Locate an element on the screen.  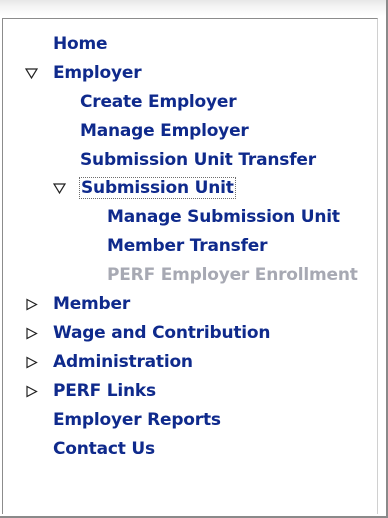
tree-item-label: Submission Unit Transfer is located at coordinates (198, 160).